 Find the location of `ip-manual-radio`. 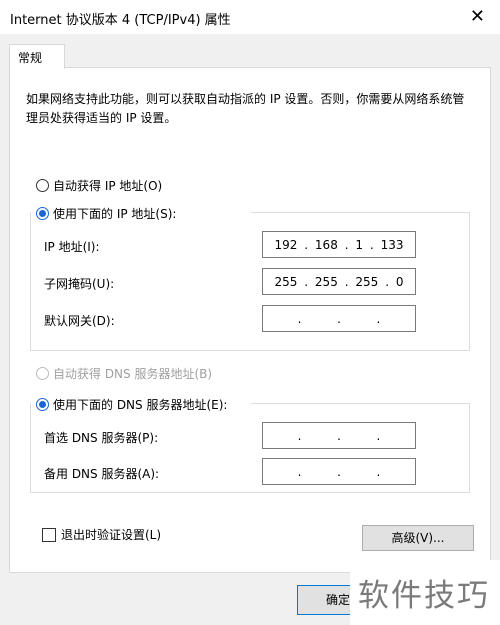

ip-manual-radio is located at coordinates (42, 213).